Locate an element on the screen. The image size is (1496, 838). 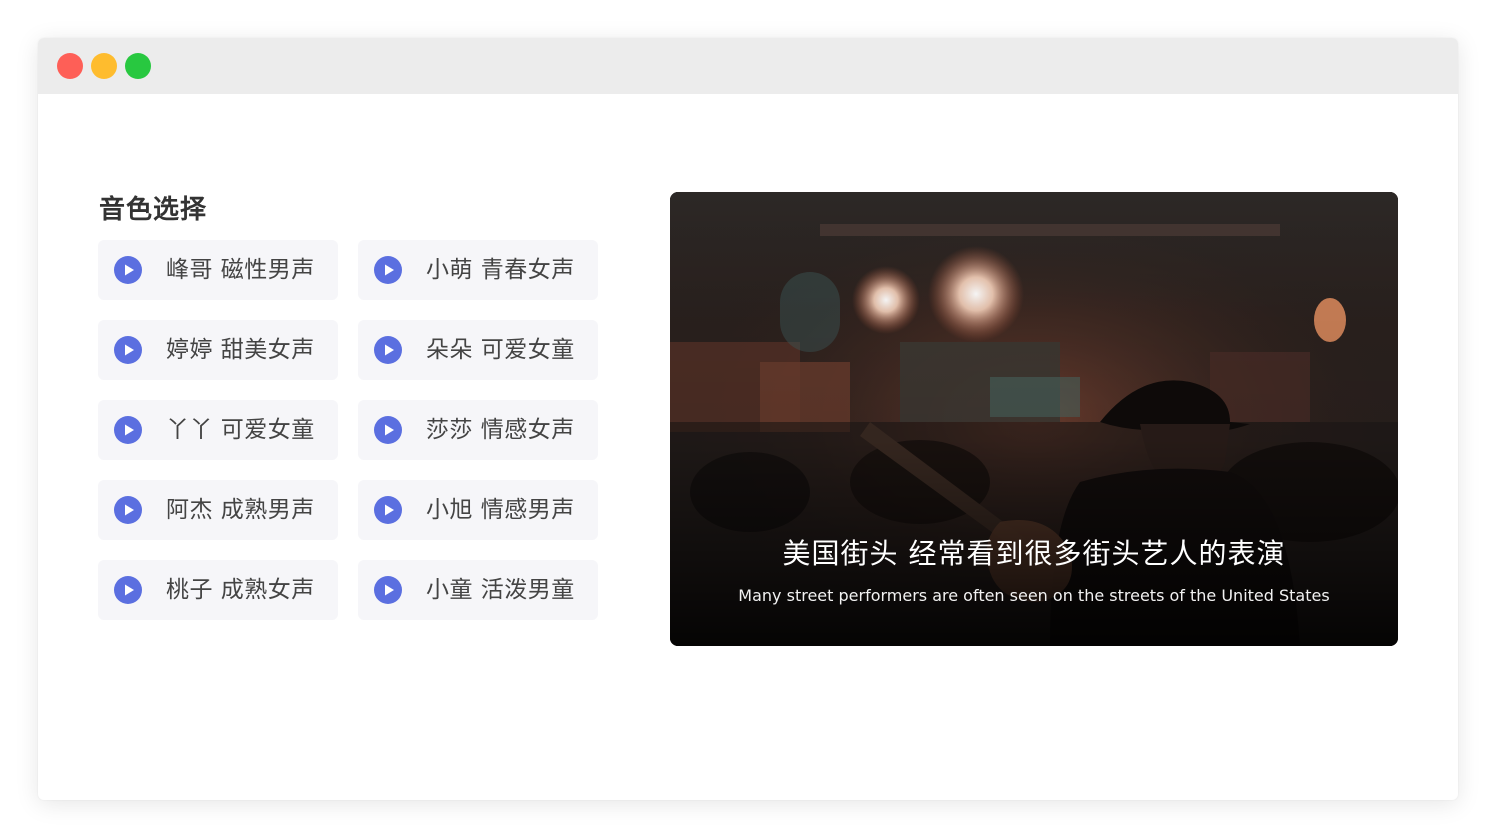
voice-option-button: 小旭 情感男声 is located at coordinates (478, 510).